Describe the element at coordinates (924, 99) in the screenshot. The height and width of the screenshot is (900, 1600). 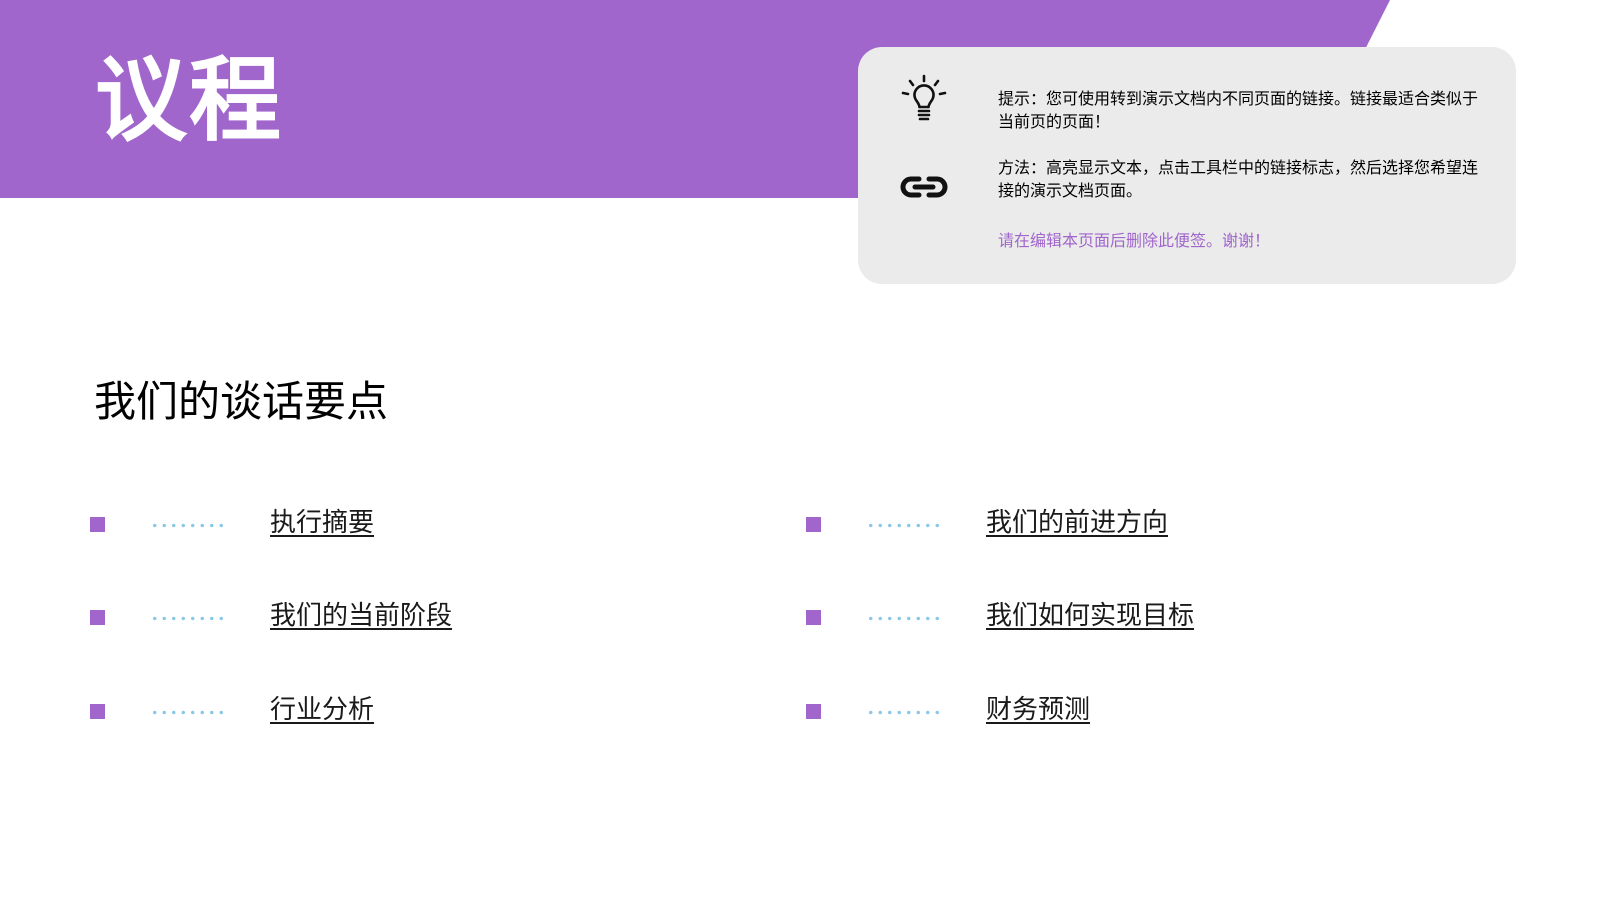
I see `lightbulb-icon` at that location.